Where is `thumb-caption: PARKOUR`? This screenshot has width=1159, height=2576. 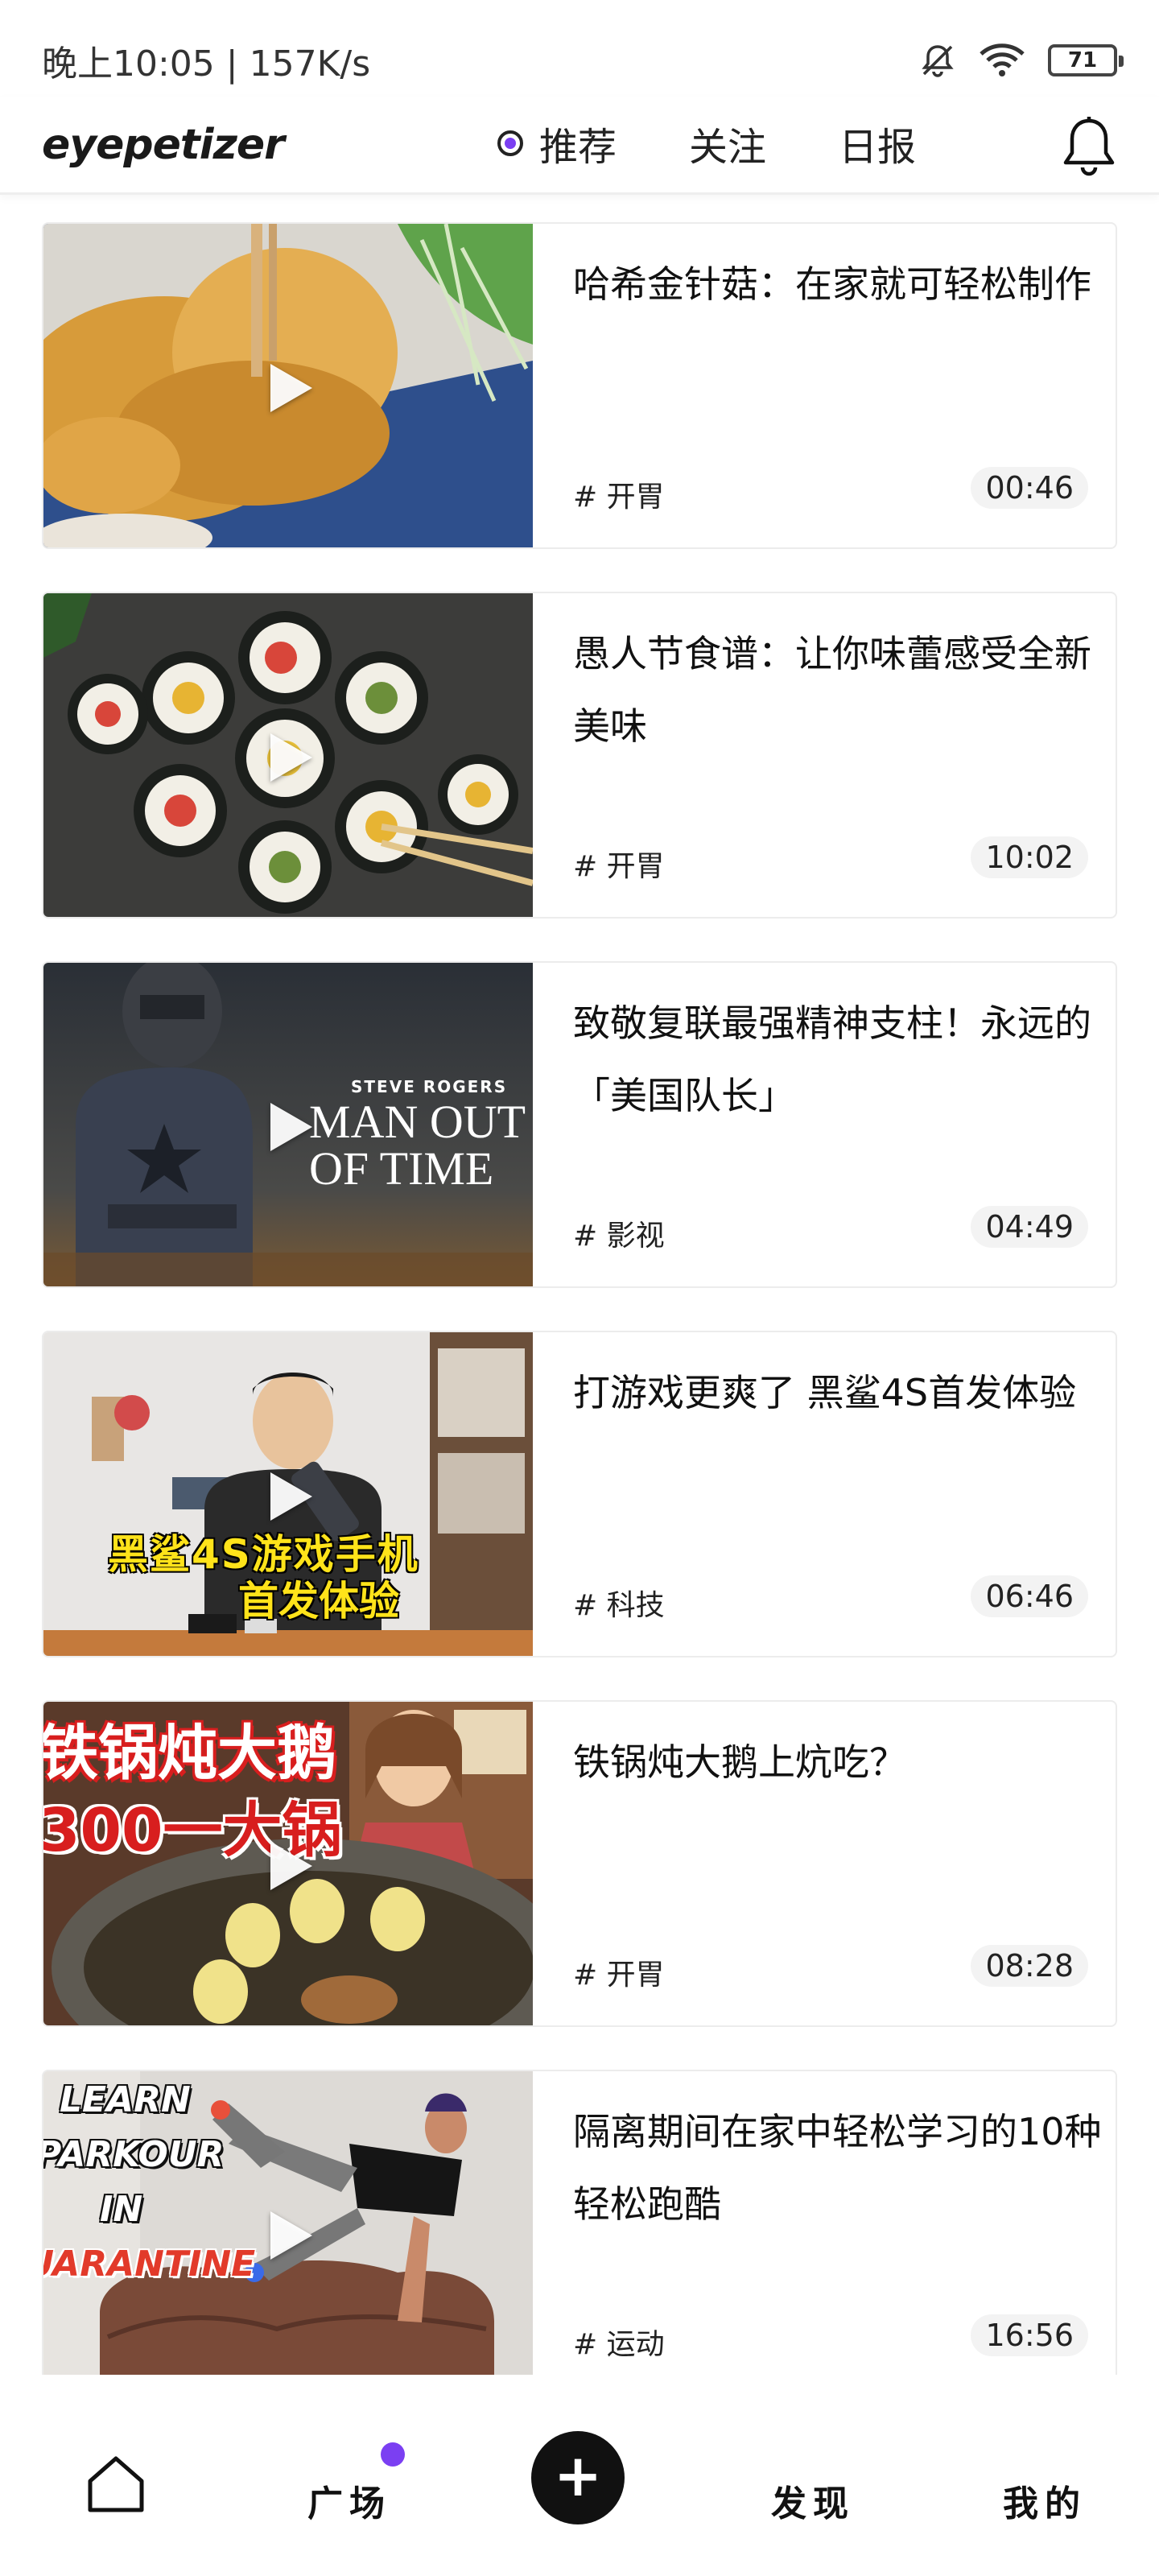 thumb-caption: PARKOUR is located at coordinates (134, 2154).